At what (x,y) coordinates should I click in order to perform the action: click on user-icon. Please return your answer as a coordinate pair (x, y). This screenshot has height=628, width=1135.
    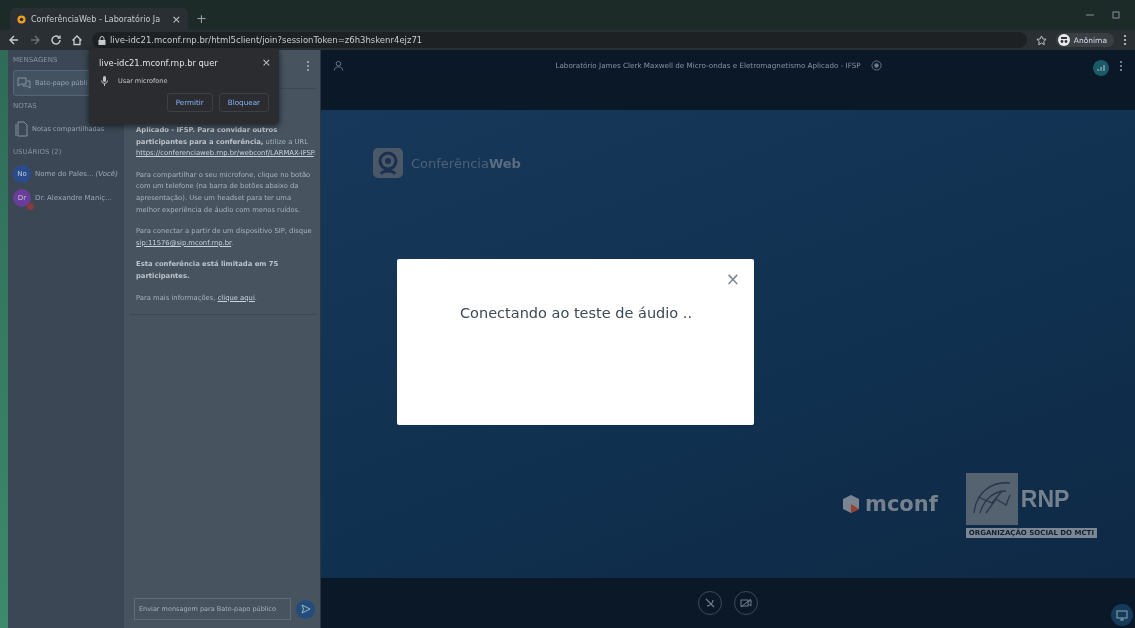
    Looking at the image, I should click on (338, 65).